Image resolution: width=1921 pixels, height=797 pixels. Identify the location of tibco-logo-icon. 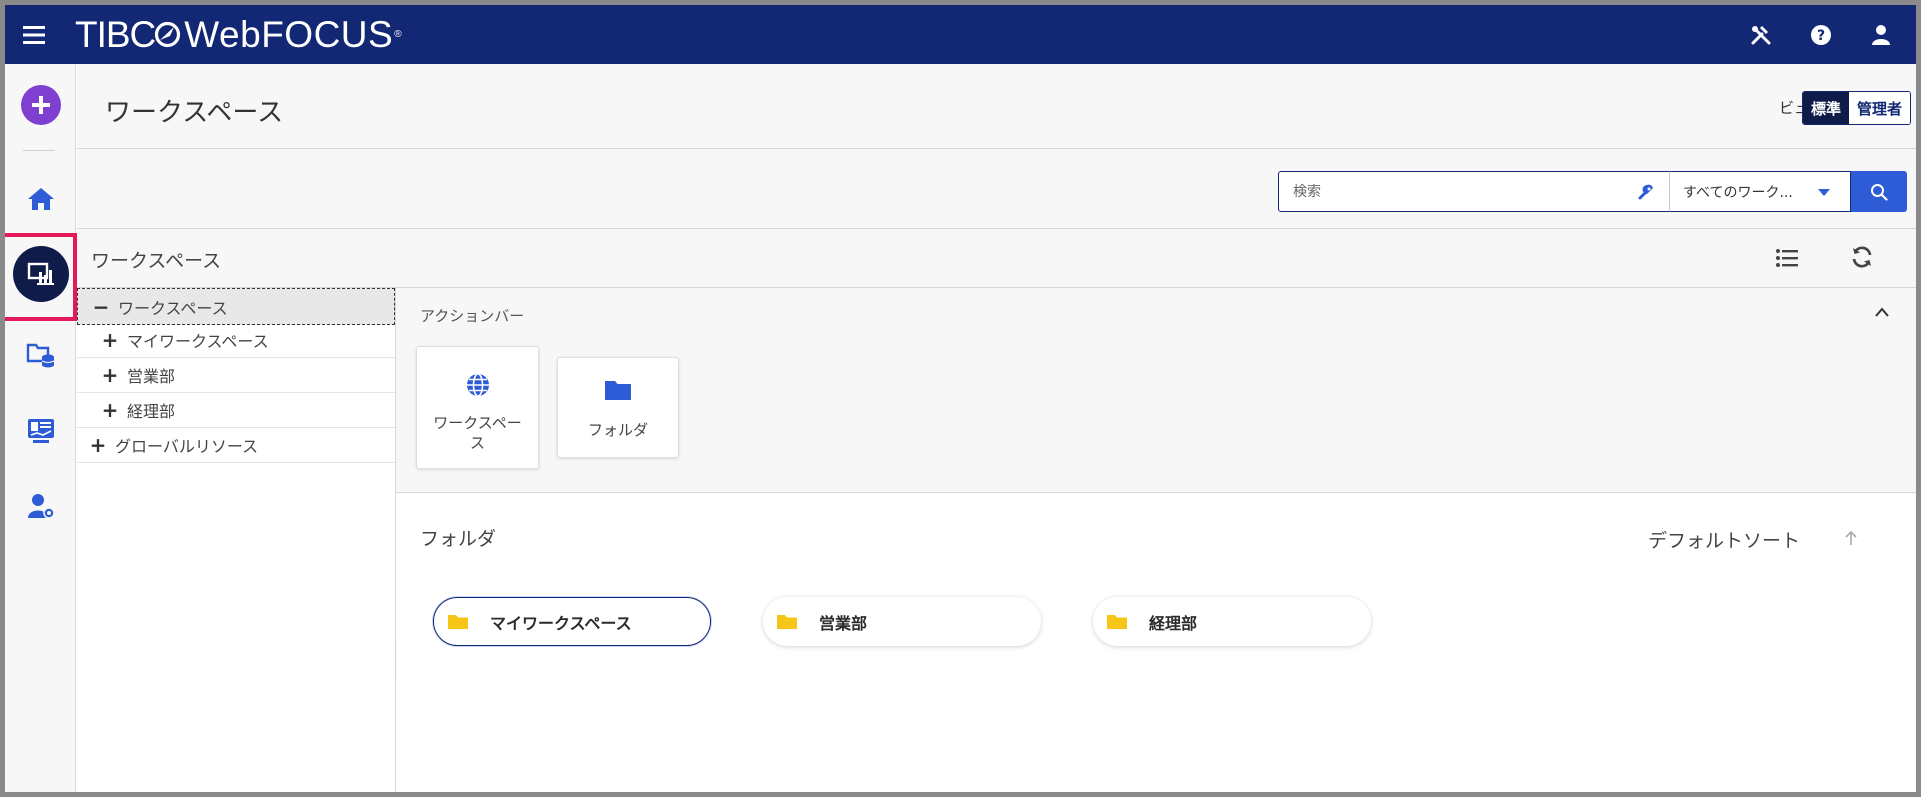
(168, 34).